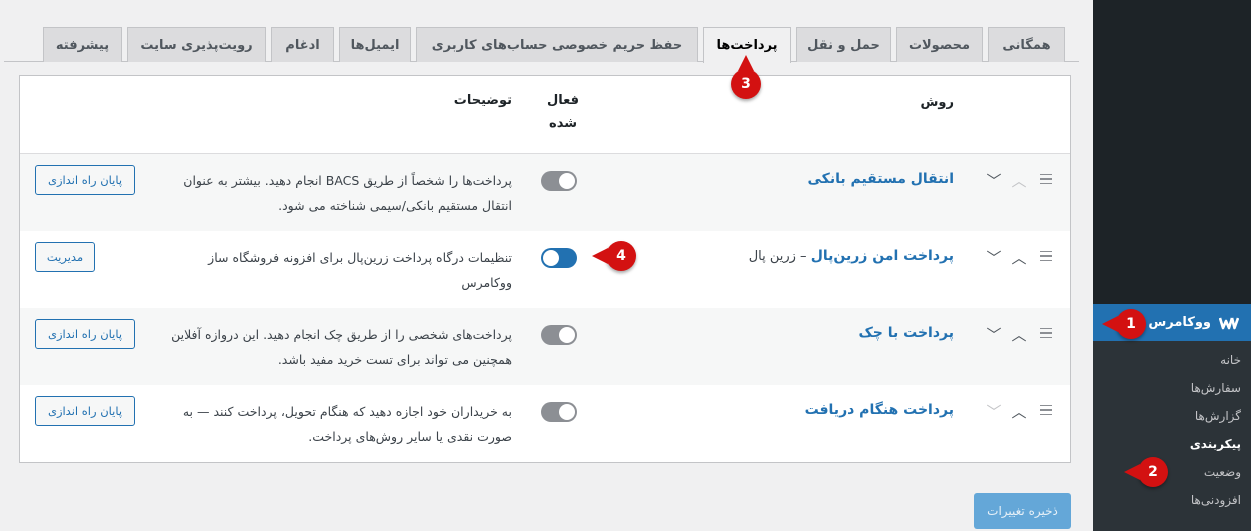  I want to click on payment-method-name: پرداخت هنگام دریافت, so click(879, 410).